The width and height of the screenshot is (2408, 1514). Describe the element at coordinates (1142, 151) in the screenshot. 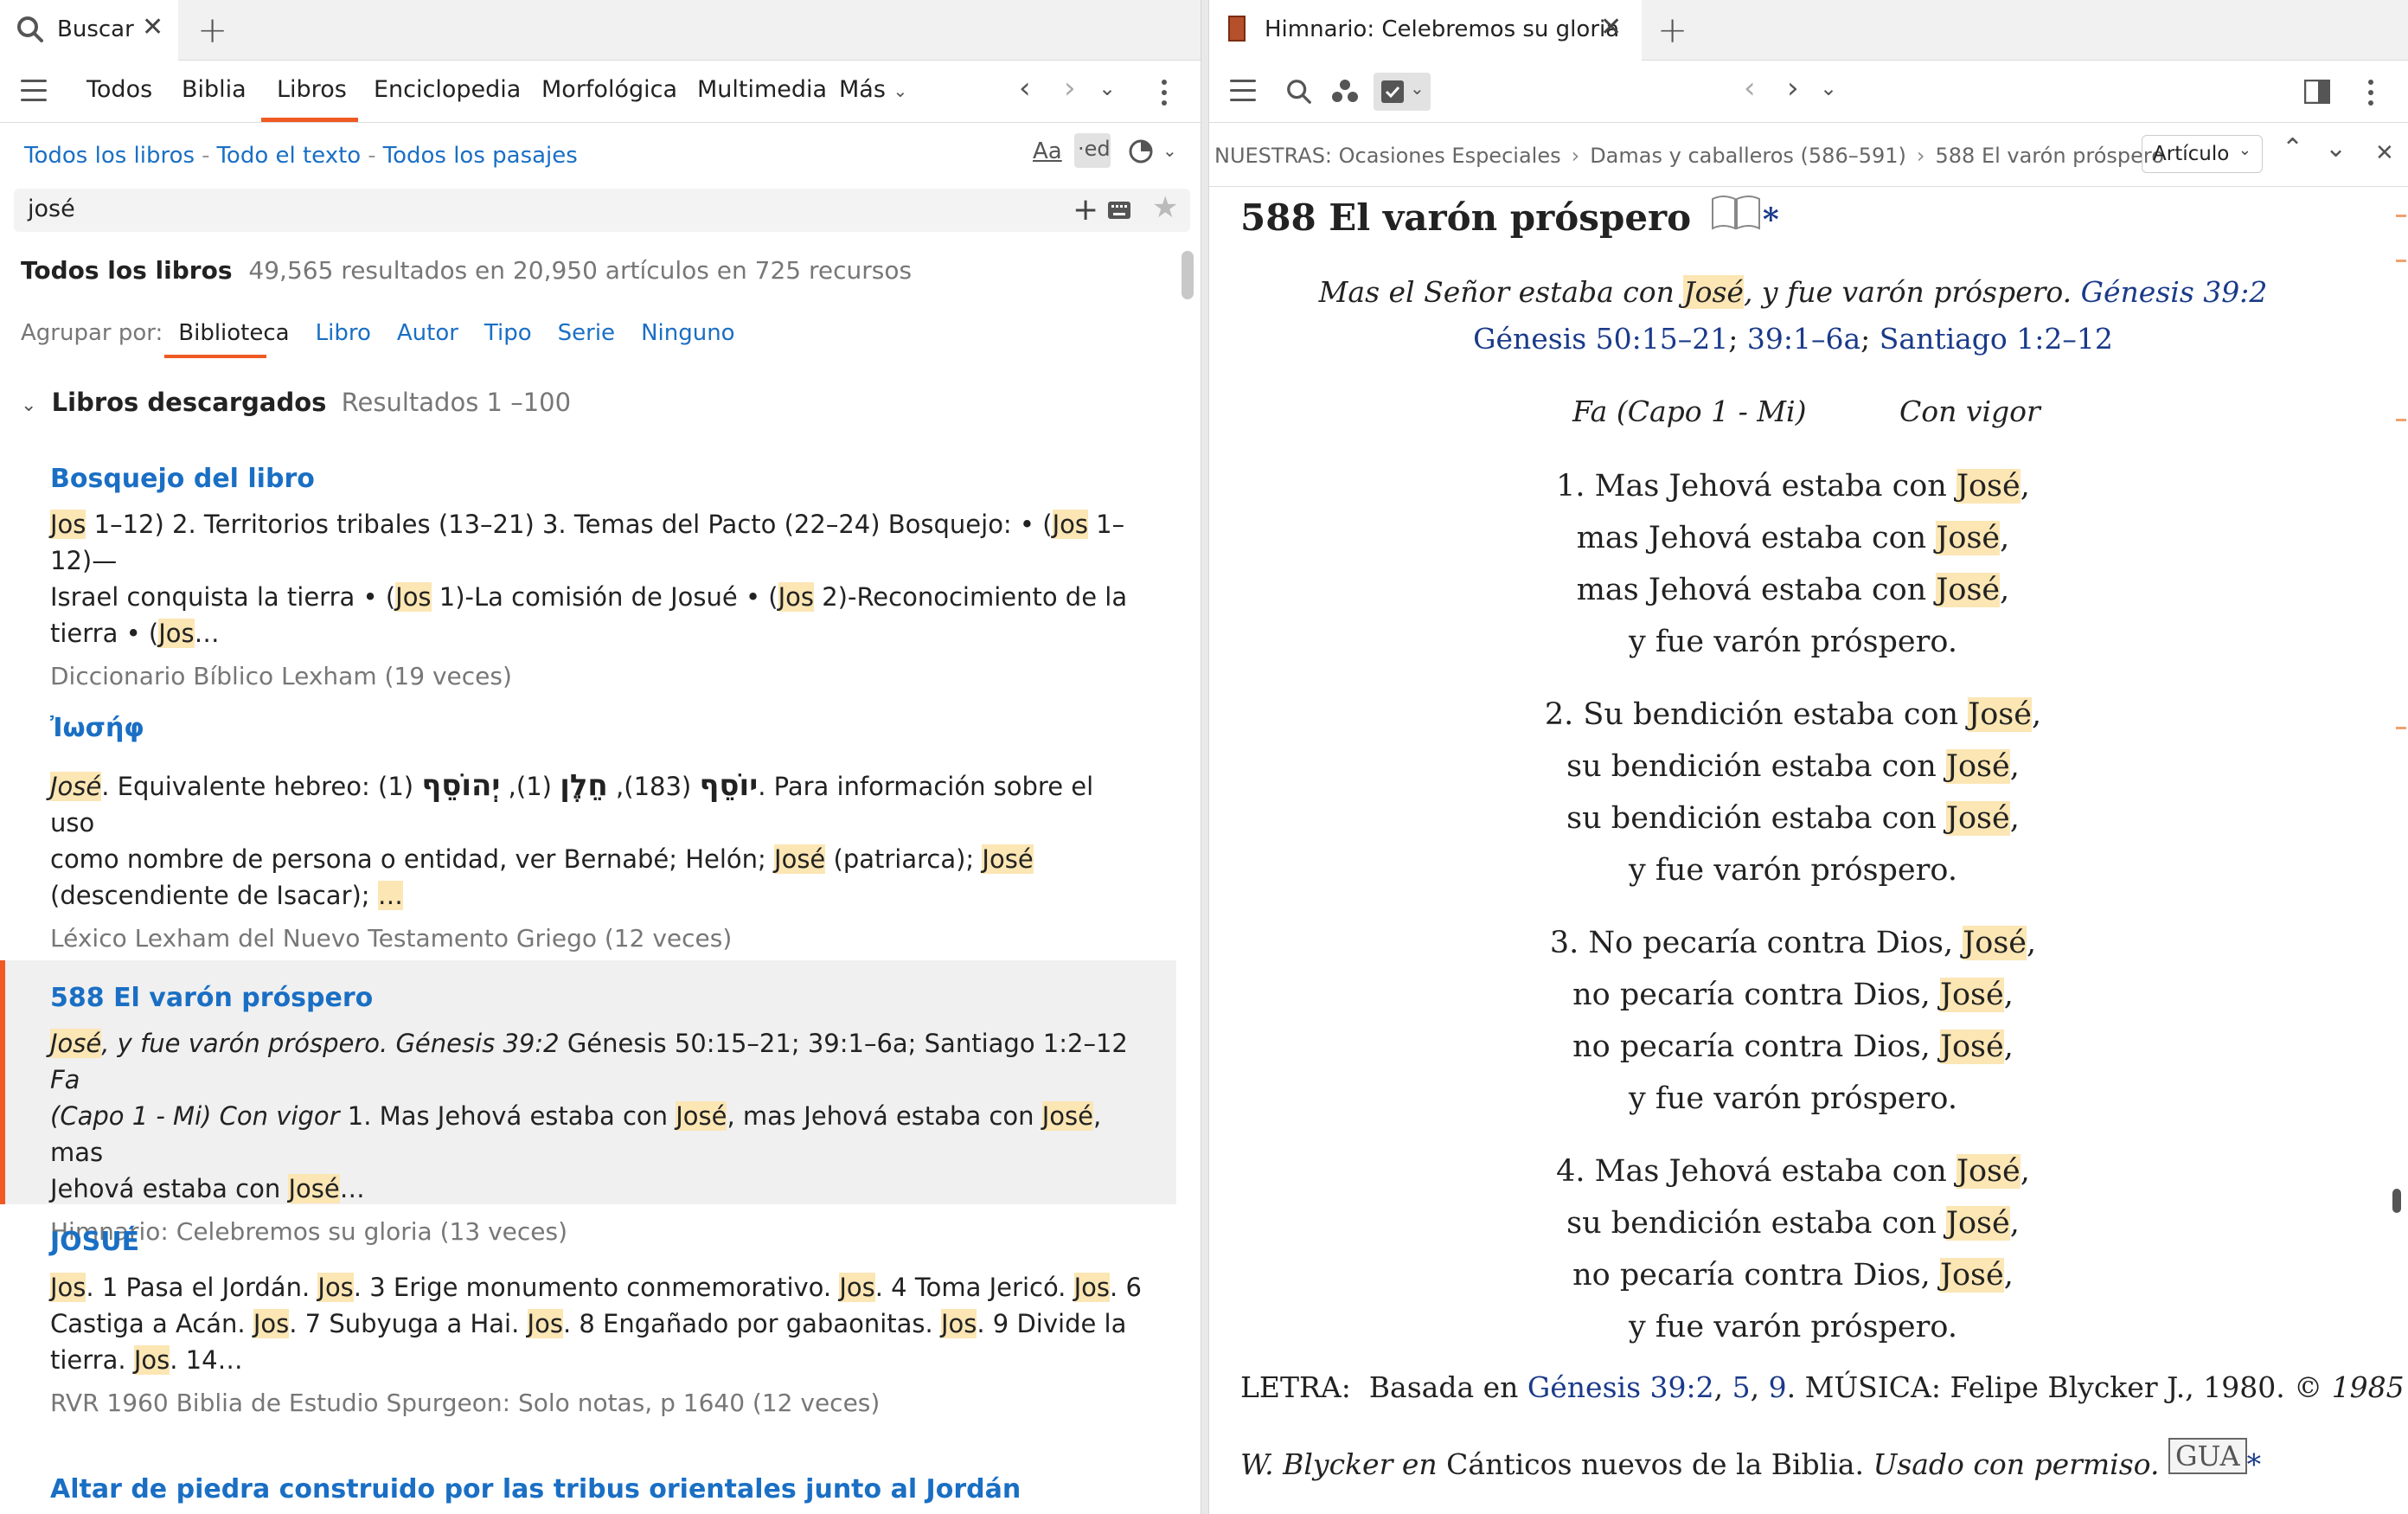

I see `visual-filter-icon` at that location.